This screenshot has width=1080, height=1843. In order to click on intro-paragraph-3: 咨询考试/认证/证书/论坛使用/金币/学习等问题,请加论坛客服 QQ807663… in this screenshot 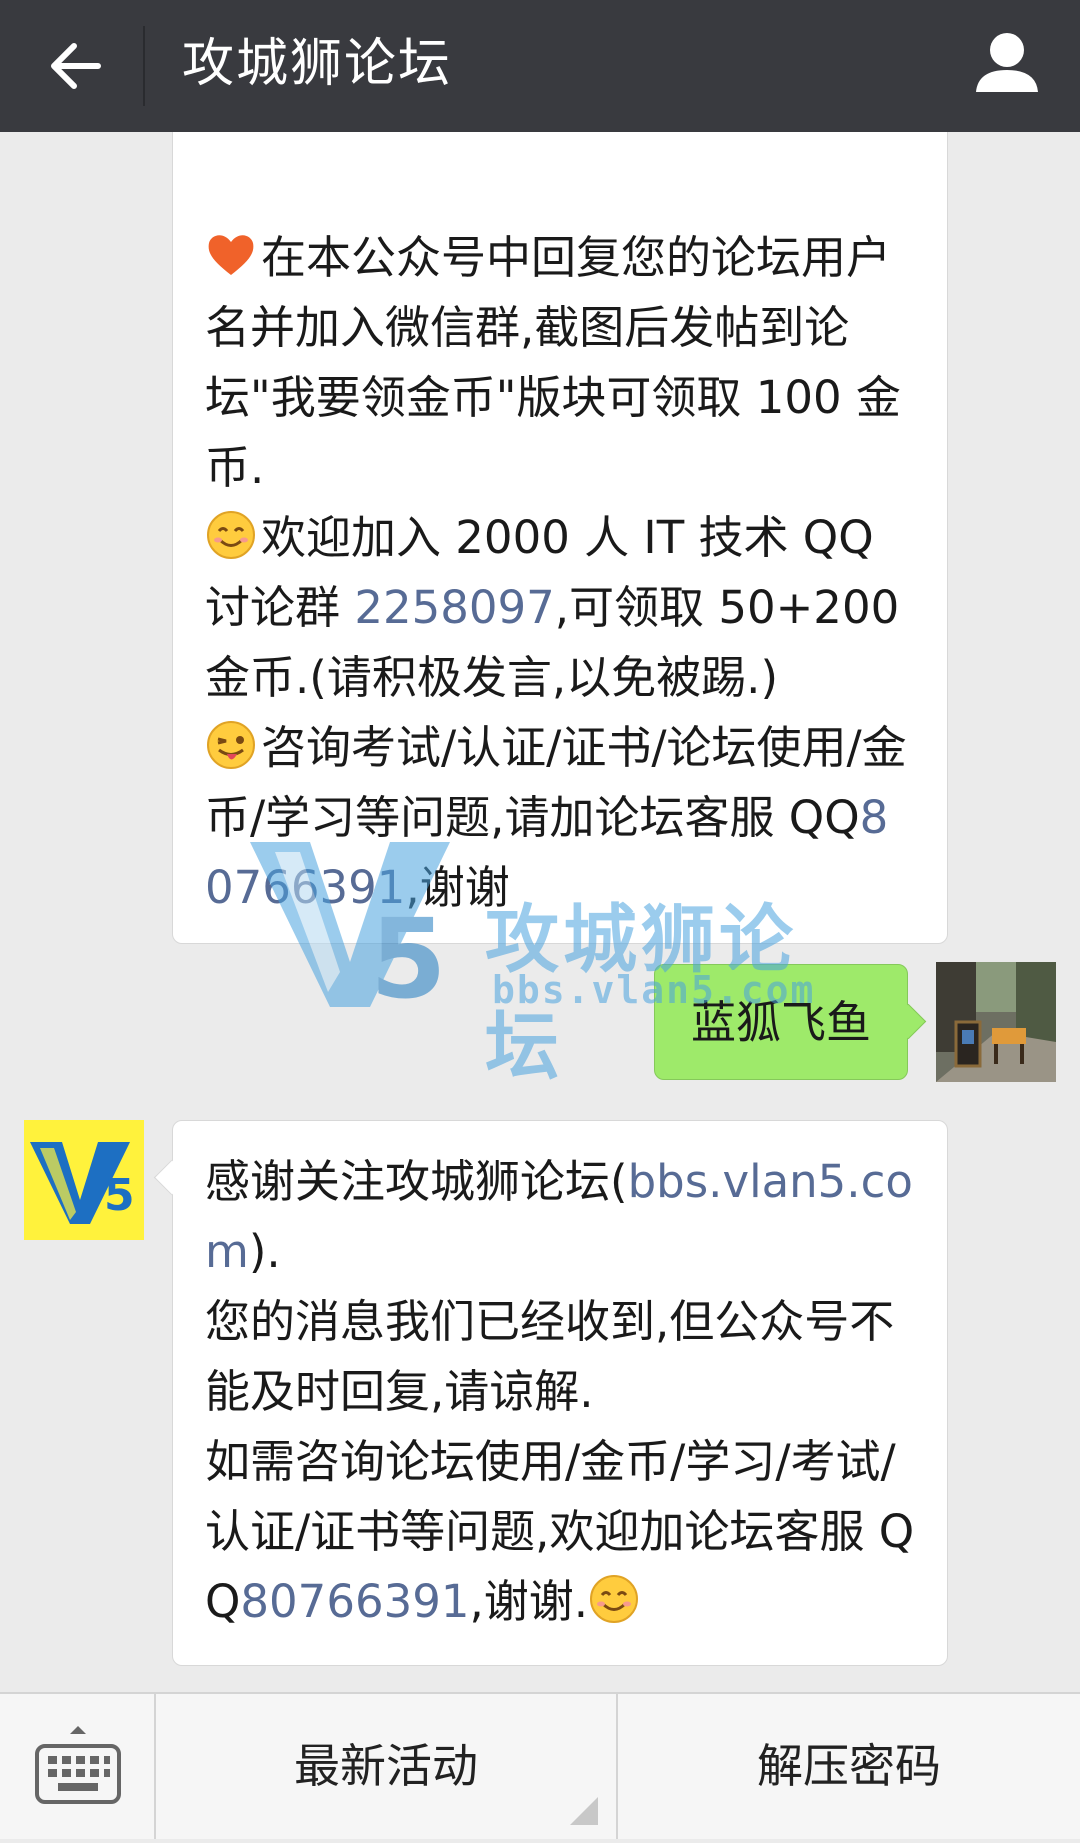, I will do `click(556, 817)`.